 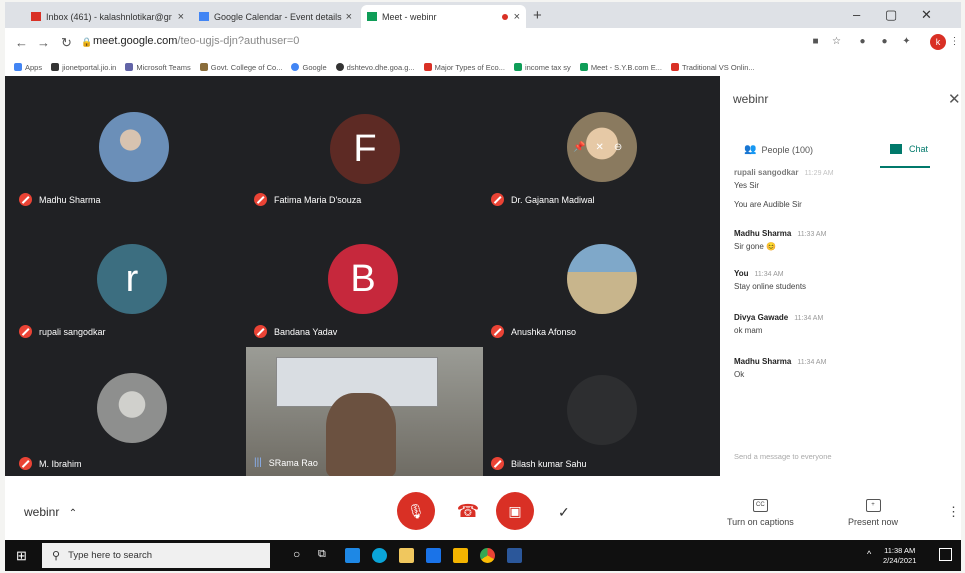 What do you see at coordinates (89, 67) in the screenshot?
I see `bookmark-label: jionetportal.jio.in` at bounding box center [89, 67].